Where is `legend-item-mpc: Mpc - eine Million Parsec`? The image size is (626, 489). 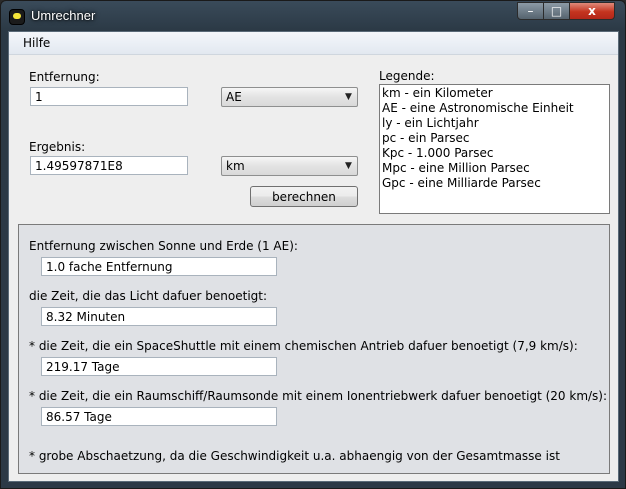
legend-item-mpc: Mpc - eine Million Parsec is located at coordinates (456, 168).